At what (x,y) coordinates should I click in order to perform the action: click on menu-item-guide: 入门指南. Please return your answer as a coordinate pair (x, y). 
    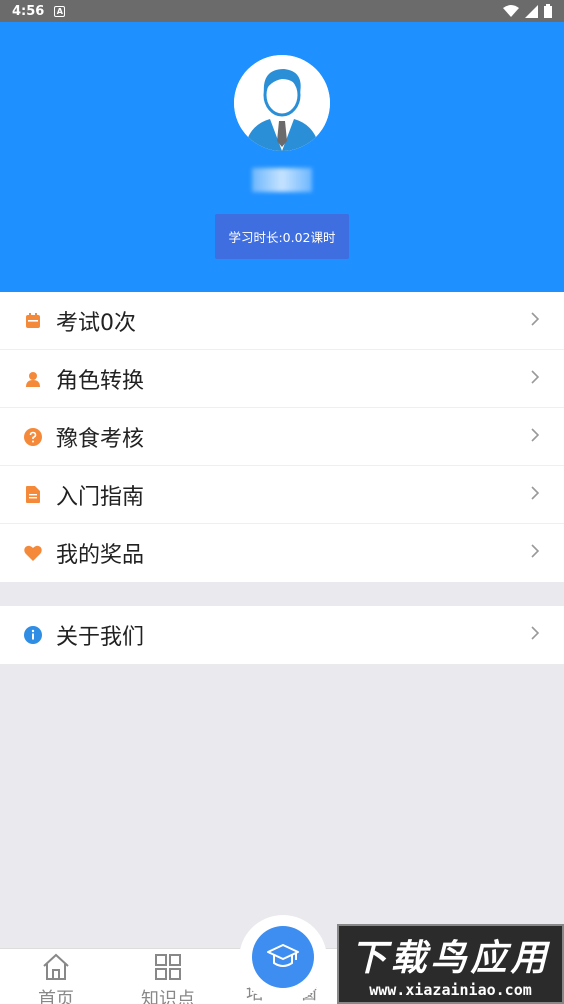
    Looking at the image, I should click on (282, 495).